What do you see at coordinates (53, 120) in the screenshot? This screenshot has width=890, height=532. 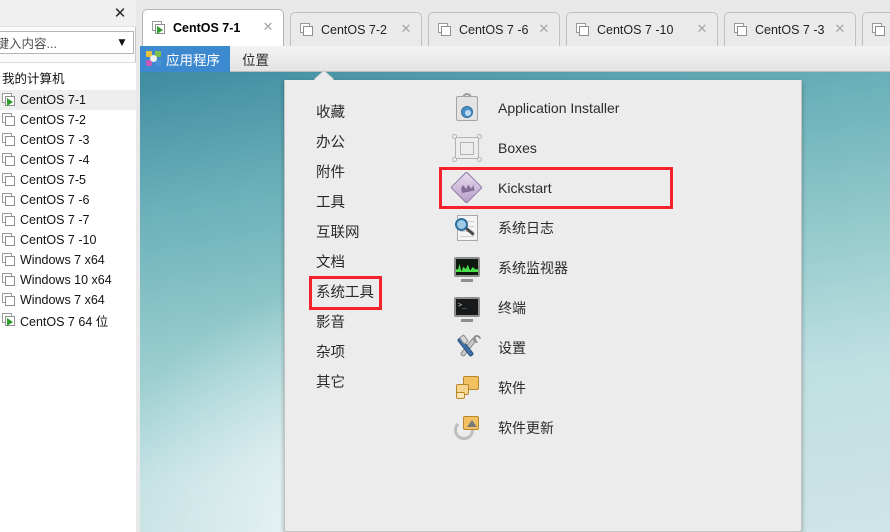 I see `library-item-label: CentOS 7-2` at bounding box center [53, 120].